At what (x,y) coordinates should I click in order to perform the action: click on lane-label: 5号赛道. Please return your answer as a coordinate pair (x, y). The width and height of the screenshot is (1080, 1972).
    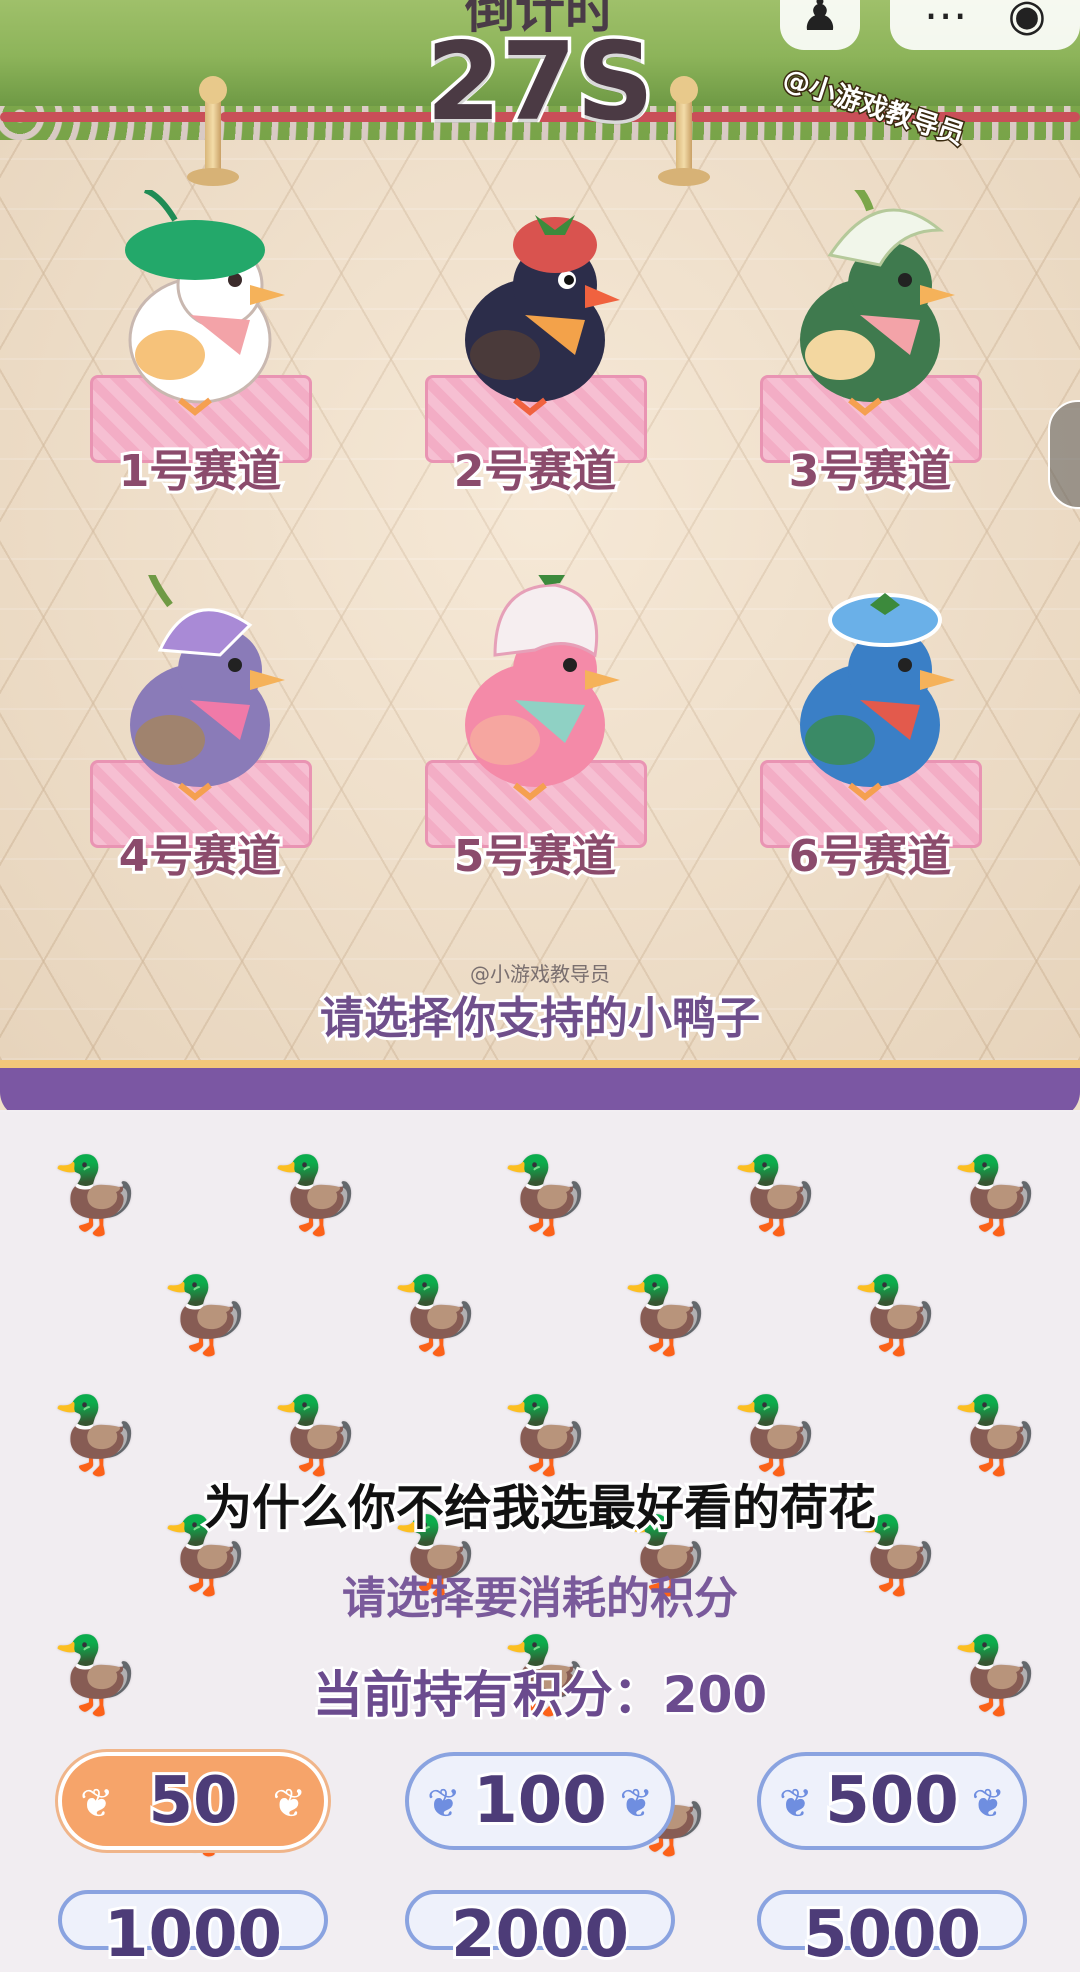
    Looking at the image, I should click on (535, 856).